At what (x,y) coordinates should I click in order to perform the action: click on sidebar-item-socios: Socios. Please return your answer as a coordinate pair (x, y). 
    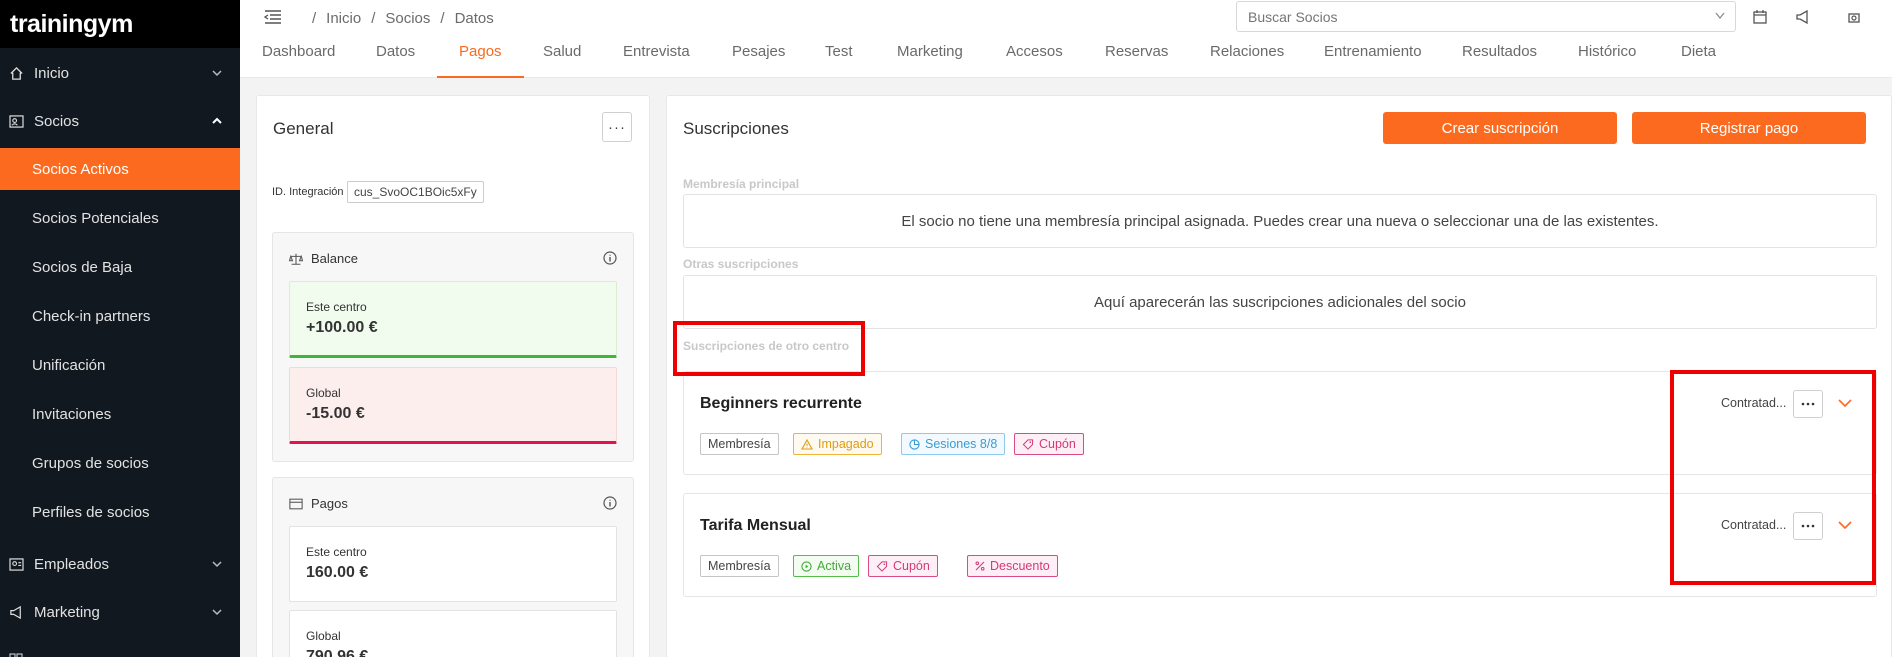
    Looking at the image, I should click on (120, 121).